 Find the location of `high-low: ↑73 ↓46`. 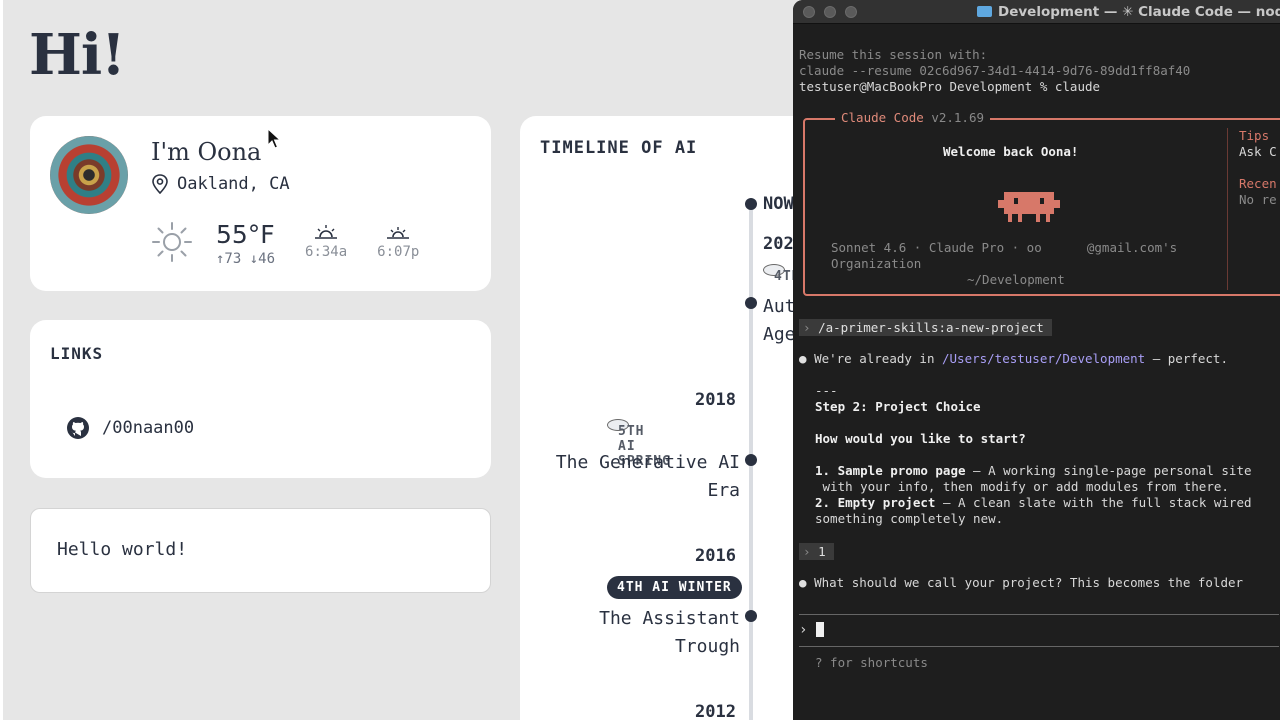

high-low: ↑73 ↓46 is located at coordinates (246, 259).